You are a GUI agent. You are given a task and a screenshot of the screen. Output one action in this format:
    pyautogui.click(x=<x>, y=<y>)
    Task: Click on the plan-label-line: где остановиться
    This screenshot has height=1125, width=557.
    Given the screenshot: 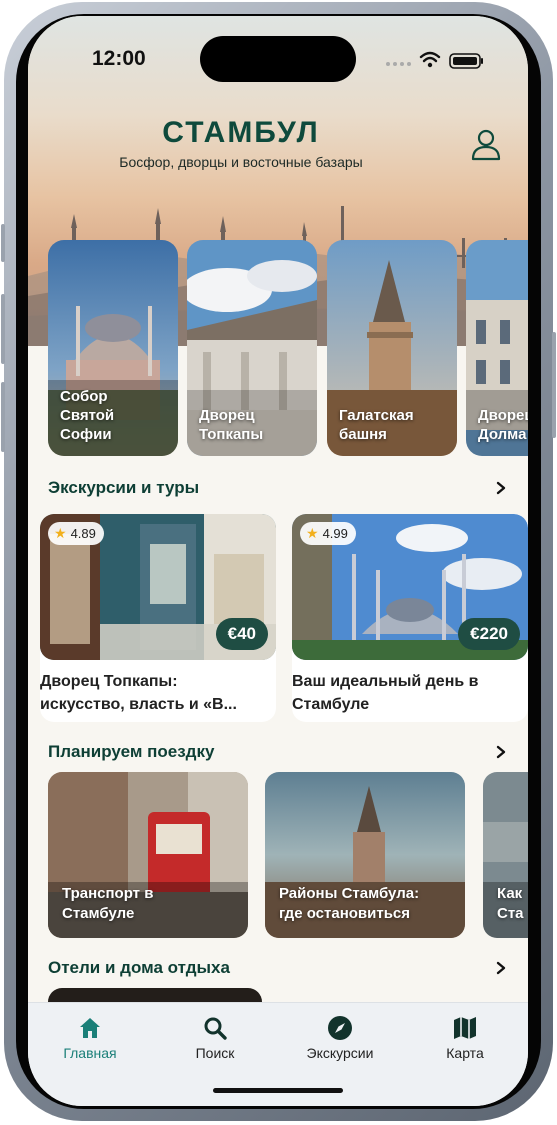 What is the action you would take?
    pyautogui.click(x=345, y=913)
    